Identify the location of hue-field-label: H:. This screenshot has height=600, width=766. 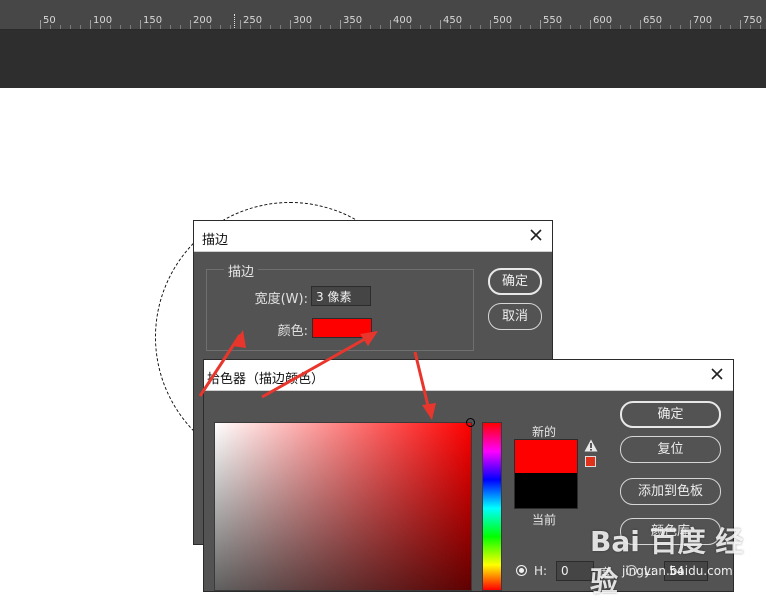
(541, 571).